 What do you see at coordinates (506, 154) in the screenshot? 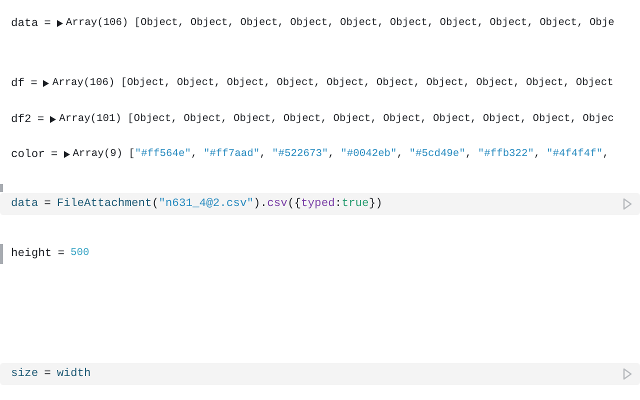
I see `code-token: "#ffb322"` at bounding box center [506, 154].